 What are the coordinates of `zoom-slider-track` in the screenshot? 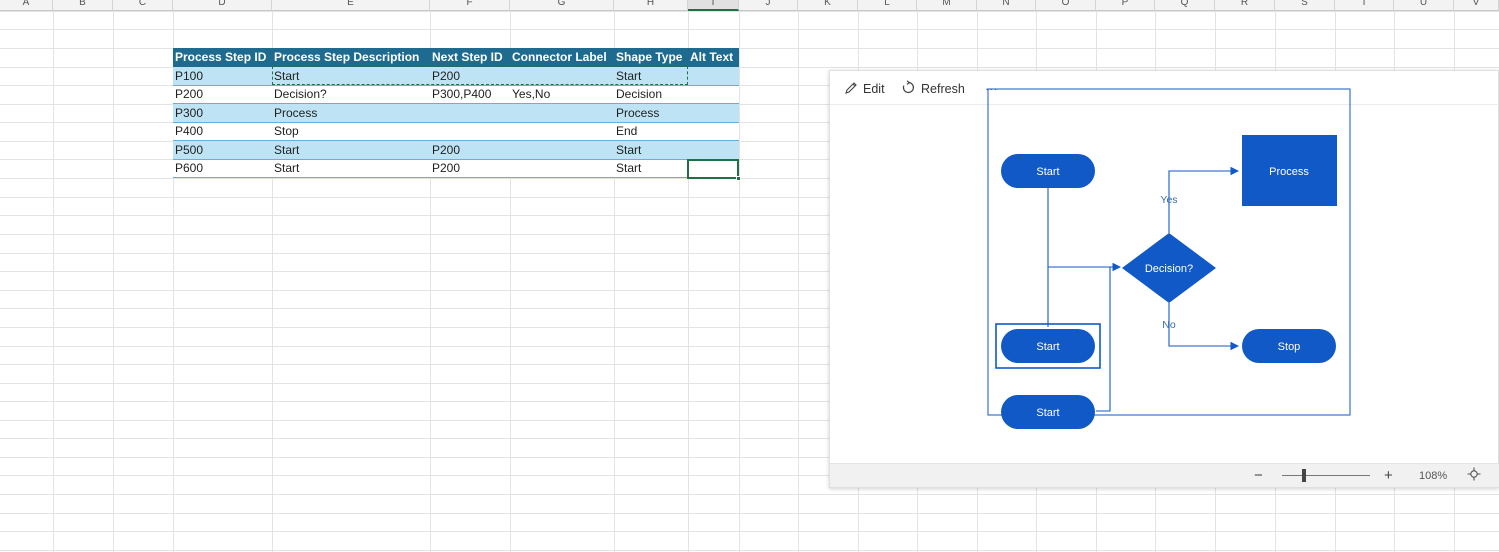 It's located at (1326, 475).